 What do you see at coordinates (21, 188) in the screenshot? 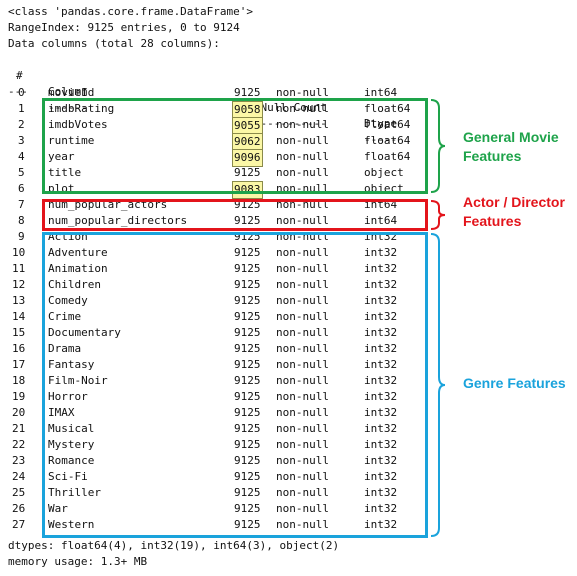
I see `row-index: 6` at bounding box center [21, 188].